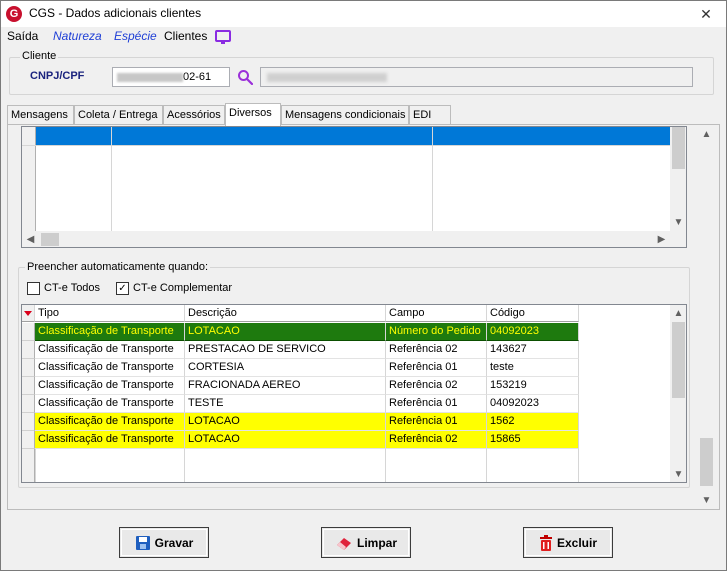  What do you see at coordinates (545, 542) in the screenshot?
I see `trash-icon` at bounding box center [545, 542].